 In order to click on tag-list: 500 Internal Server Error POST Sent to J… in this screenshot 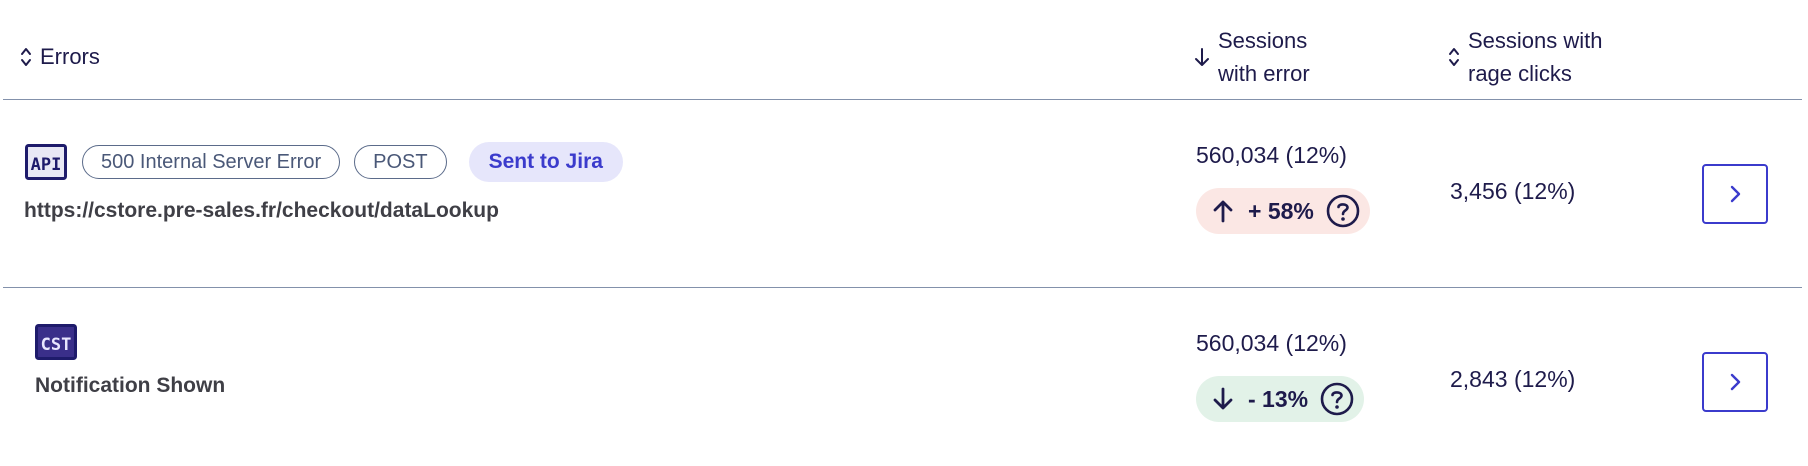, I will do `click(352, 162)`.